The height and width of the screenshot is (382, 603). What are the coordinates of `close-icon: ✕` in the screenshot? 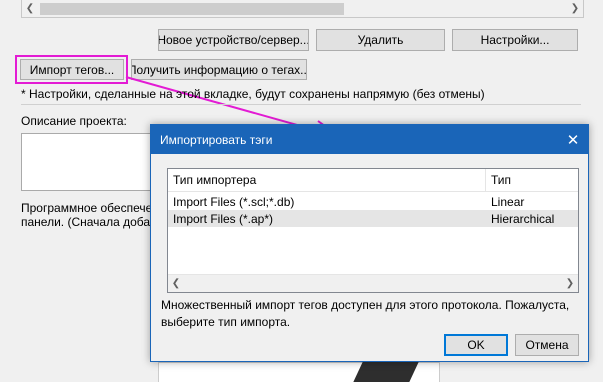 It's located at (573, 139).